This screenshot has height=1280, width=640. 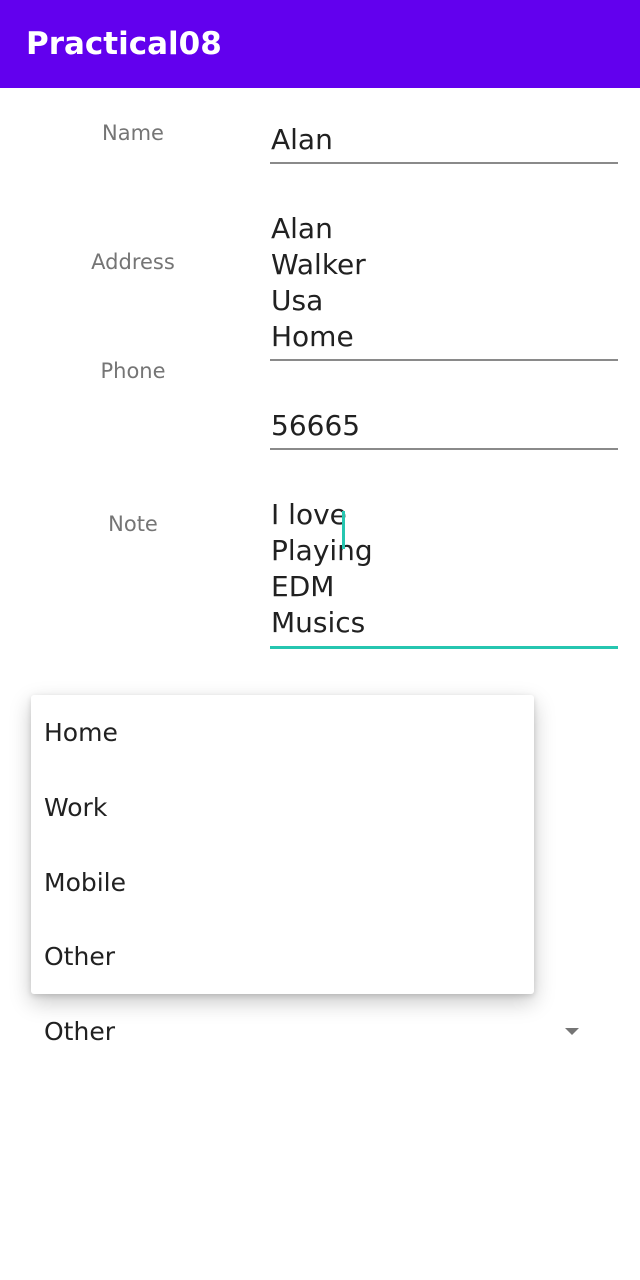 What do you see at coordinates (302, 139) in the screenshot?
I see `name-field-value: Alan` at bounding box center [302, 139].